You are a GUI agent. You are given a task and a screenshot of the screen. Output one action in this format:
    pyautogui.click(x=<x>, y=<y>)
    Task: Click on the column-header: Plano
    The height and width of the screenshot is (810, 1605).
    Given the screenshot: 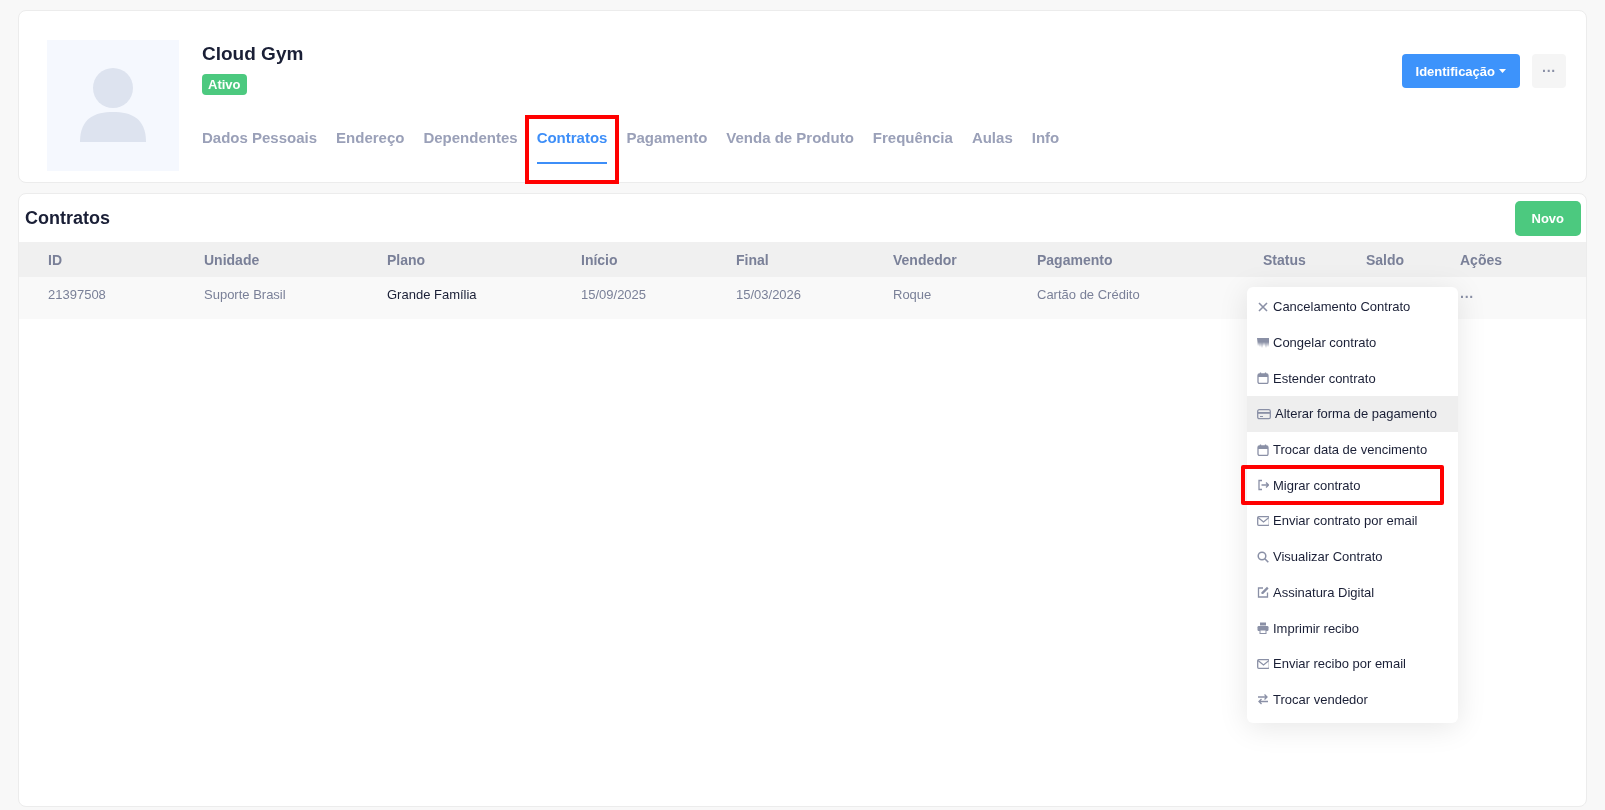 What is the action you would take?
    pyautogui.click(x=407, y=259)
    